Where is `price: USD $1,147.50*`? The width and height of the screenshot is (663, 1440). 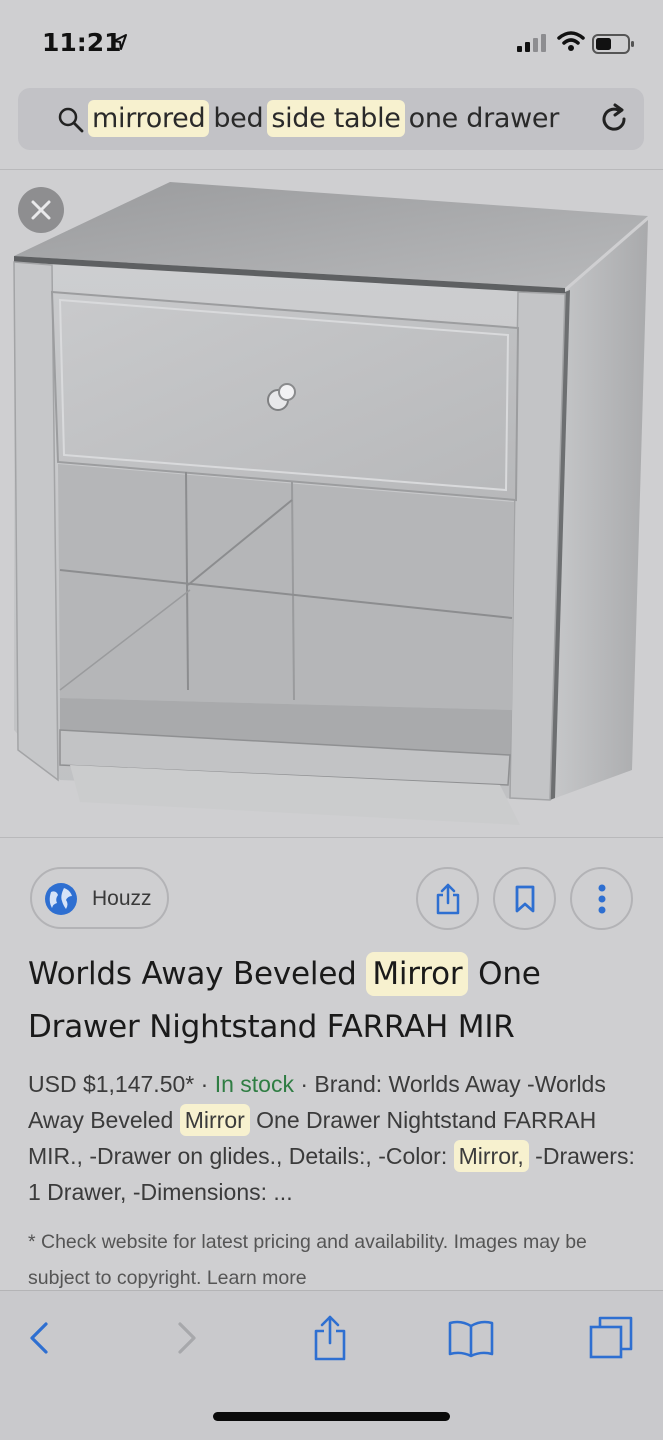
price: USD $1,147.50* is located at coordinates (111, 1084).